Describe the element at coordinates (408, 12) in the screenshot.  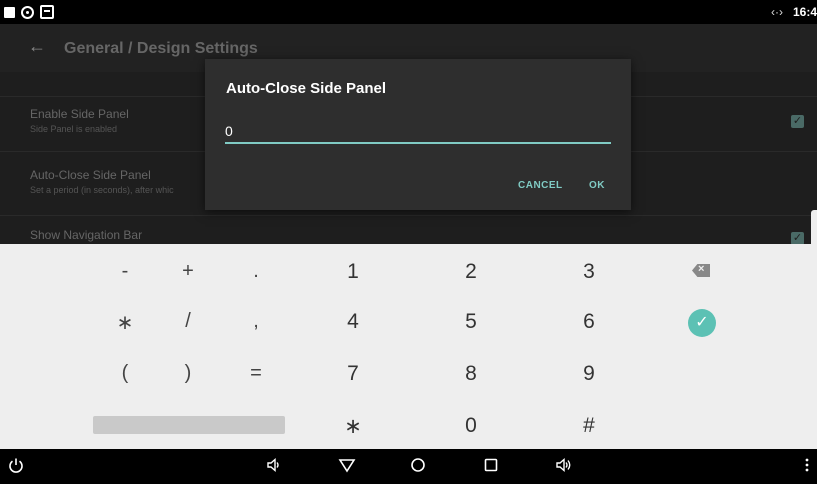
I see `status-bar: ‹·› 16:4` at that location.